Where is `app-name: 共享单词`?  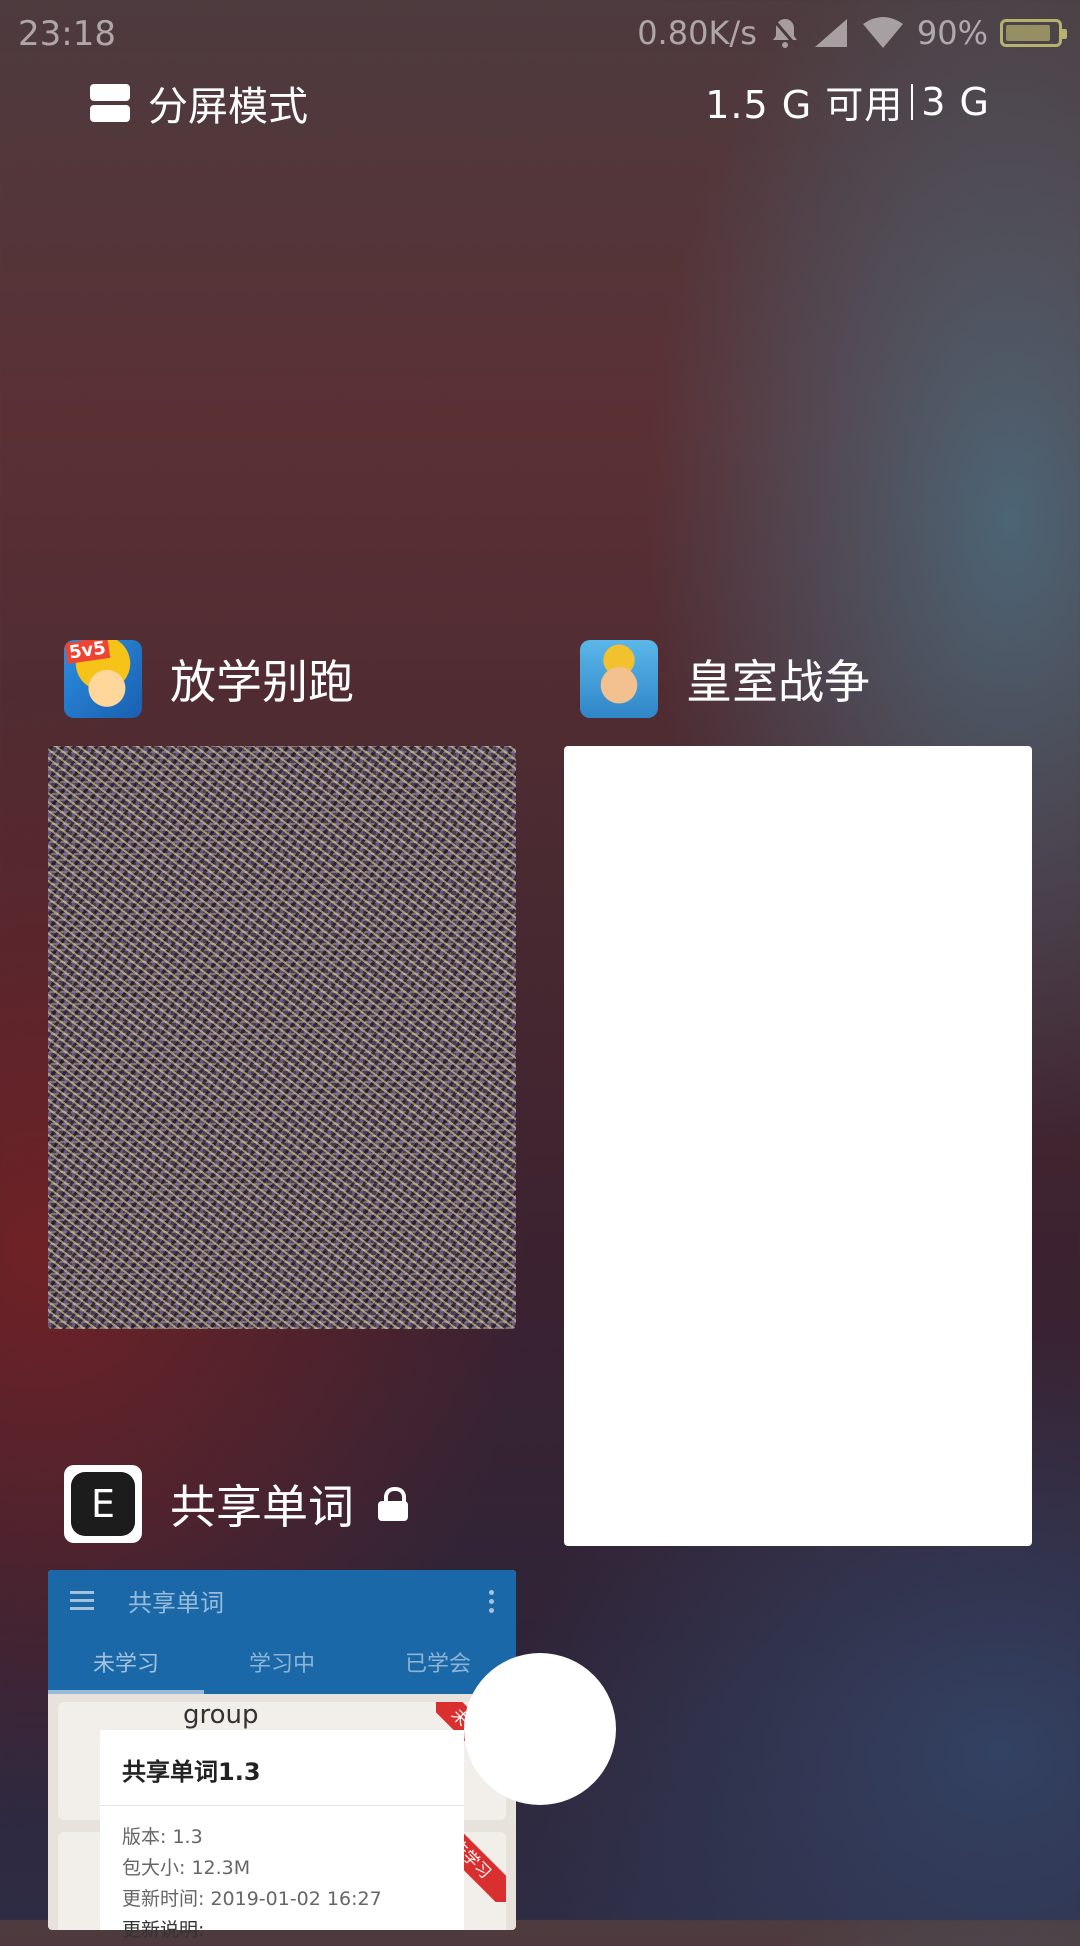
app-name: 共享单词 is located at coordinates (262, 1507).